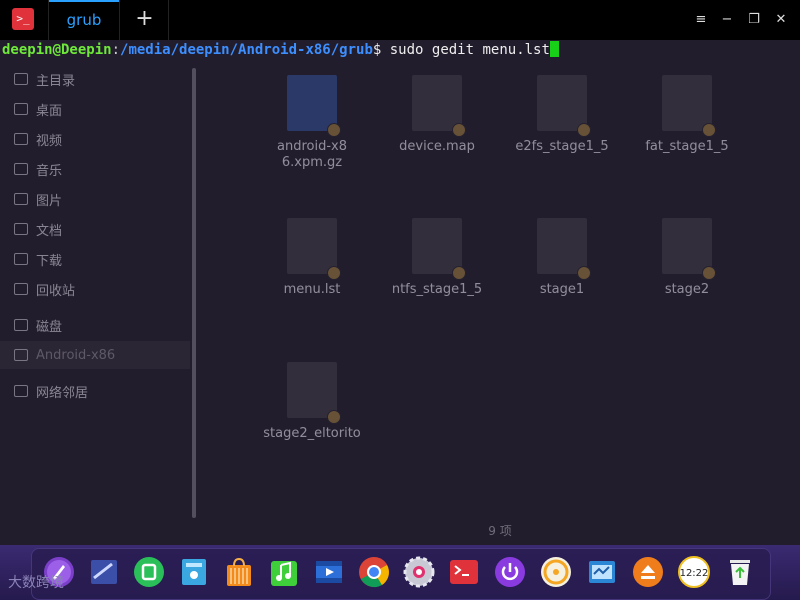  I want to click on terminal-titlebar: >_ grub + ≡ − ❐ ✕, so click(400, 20).